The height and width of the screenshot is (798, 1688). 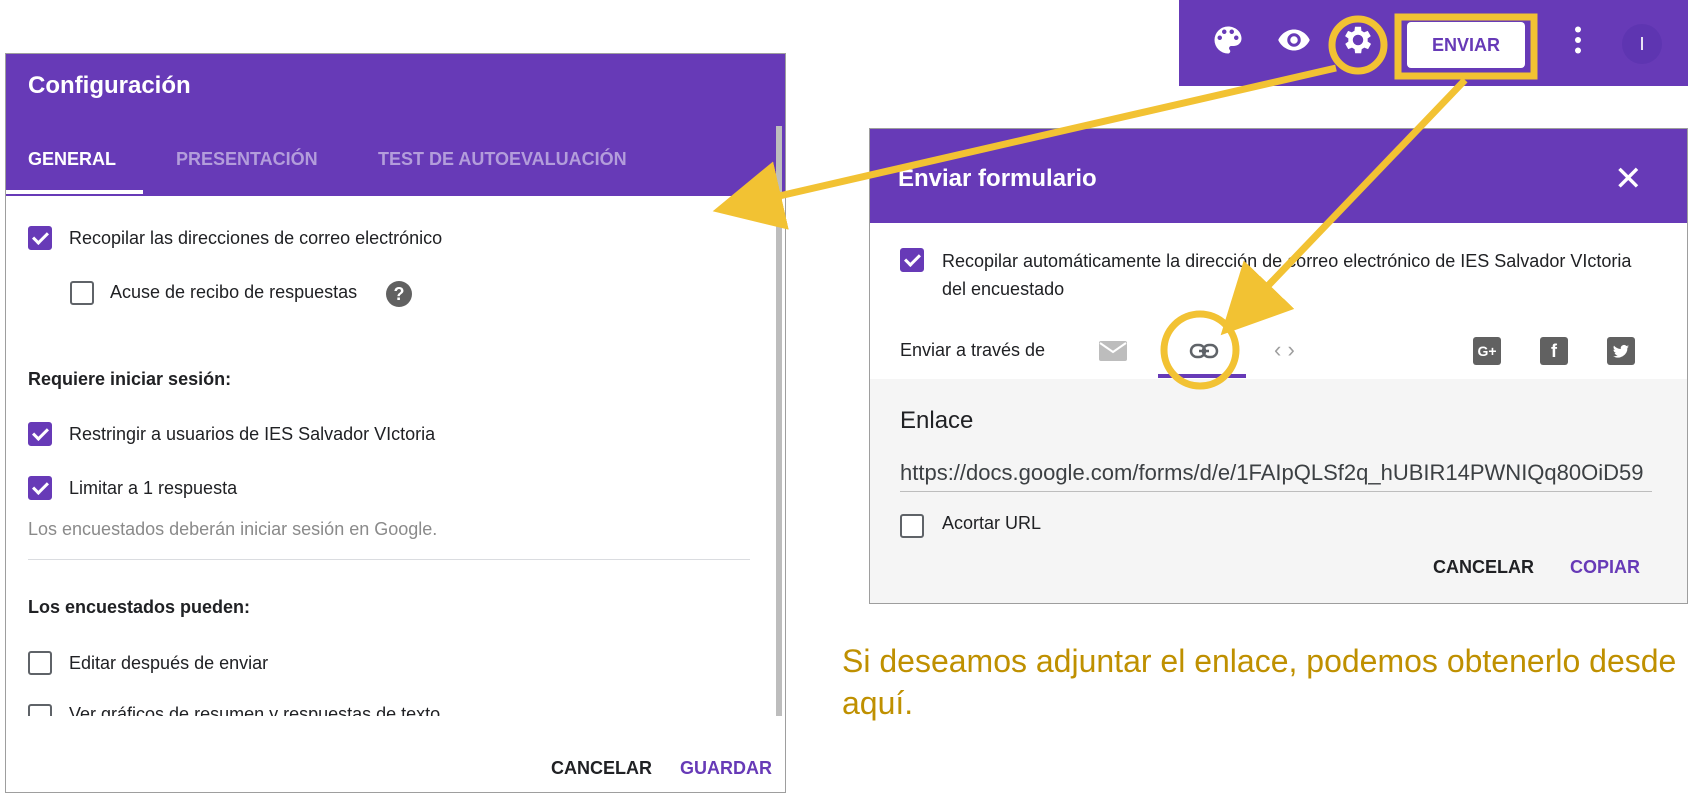 I want to click on tab-general: GENERAL, so click(x=72, y=159).